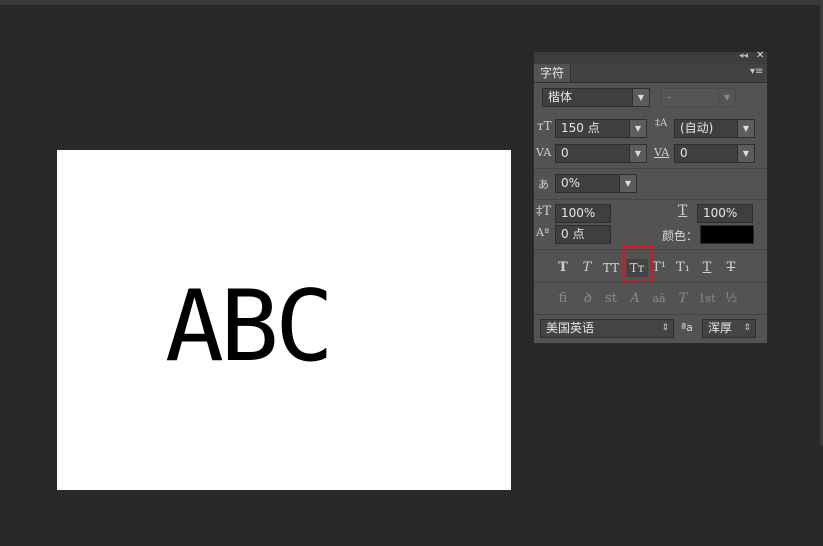 This screenshot has height=546, width=823. What do you see at coordinates (571, 183) in the screenshot?
I see `tsume-value: 0%` at bounding box center [571, 183].